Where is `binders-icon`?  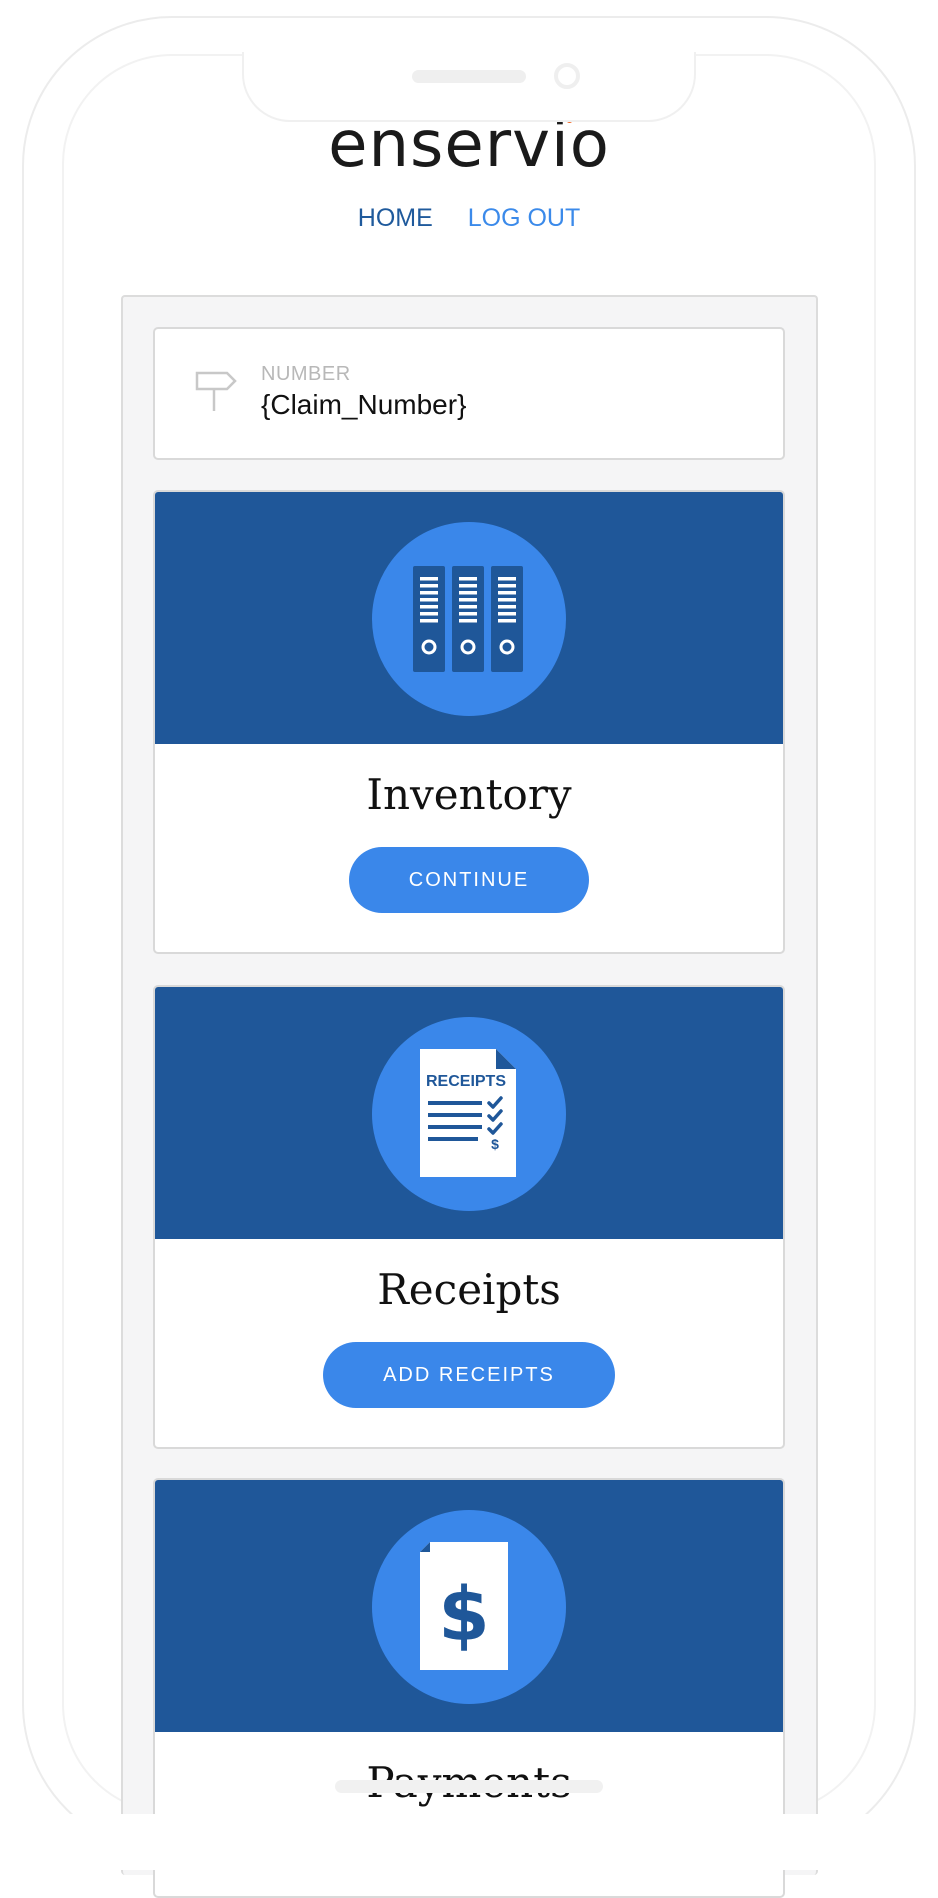 binders-icon is located at coordinates (468, 619).